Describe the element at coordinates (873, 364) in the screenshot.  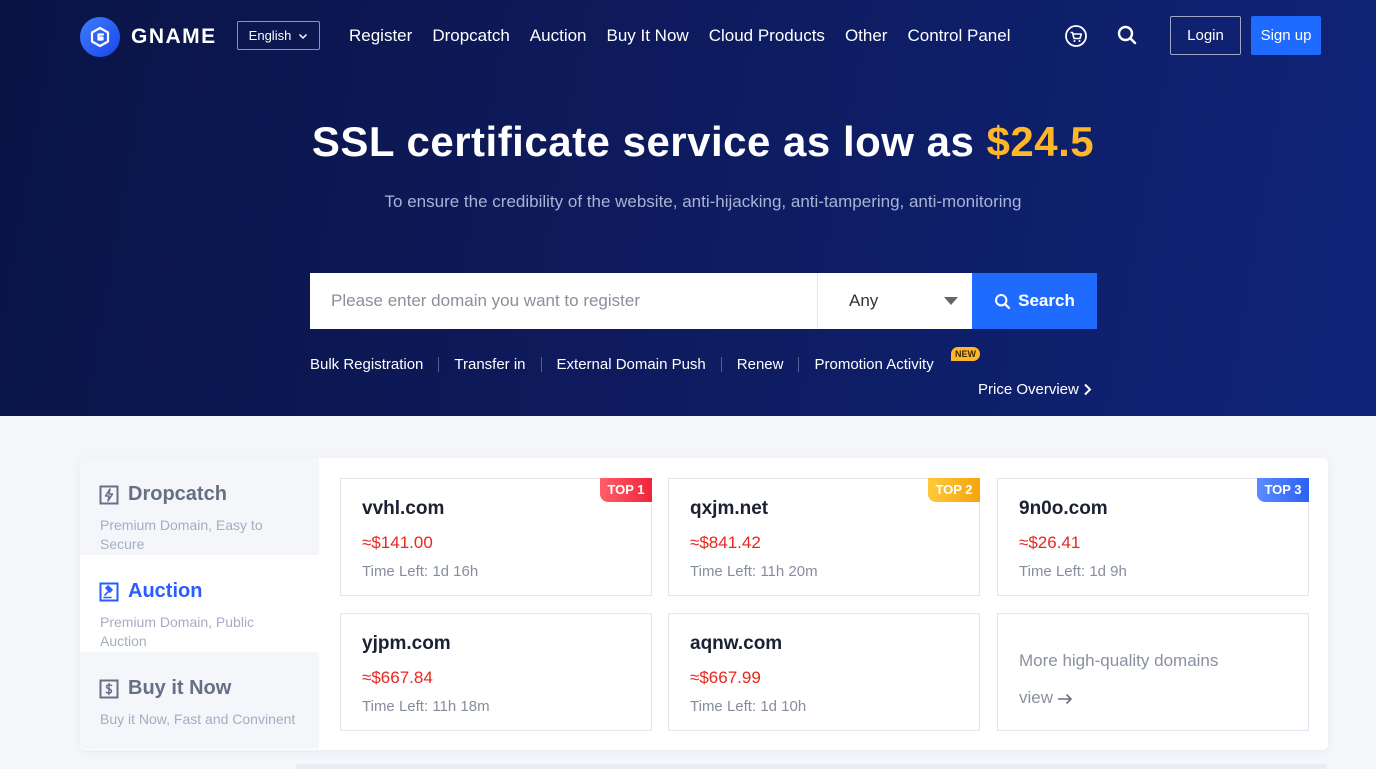
I see `quick-link-promotion-activity: Promotion Activity` at that location.